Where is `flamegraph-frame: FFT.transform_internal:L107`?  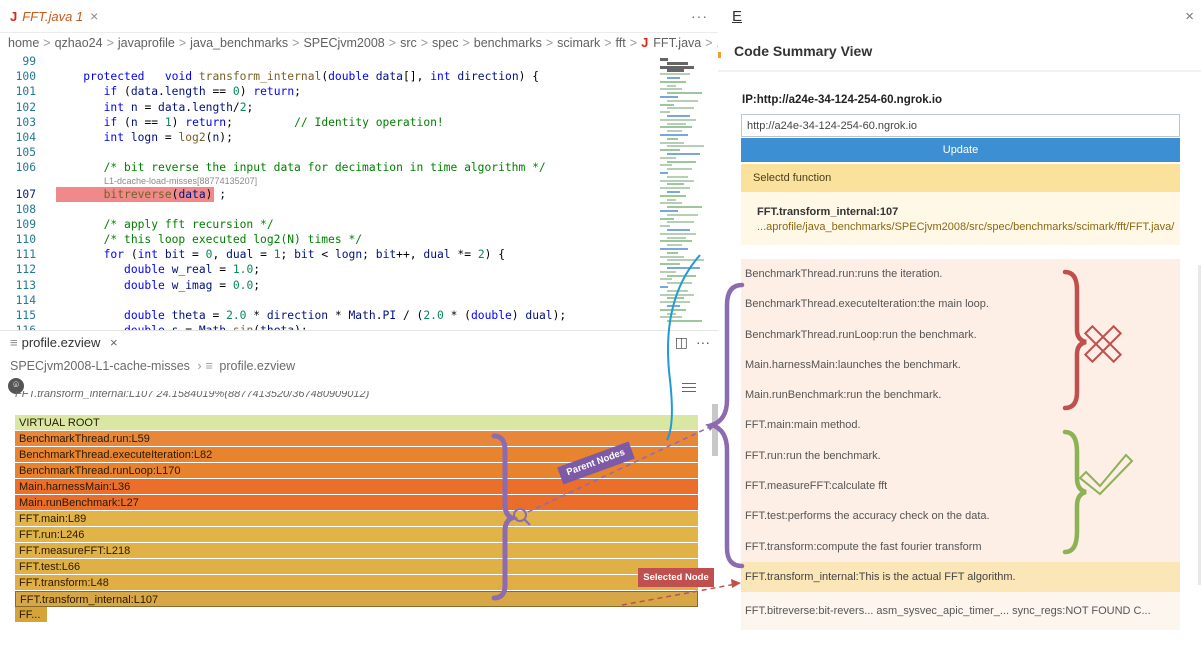 flamegraph-frame: FFT.transform_internal:L107 is located at coordinates (356, 599).